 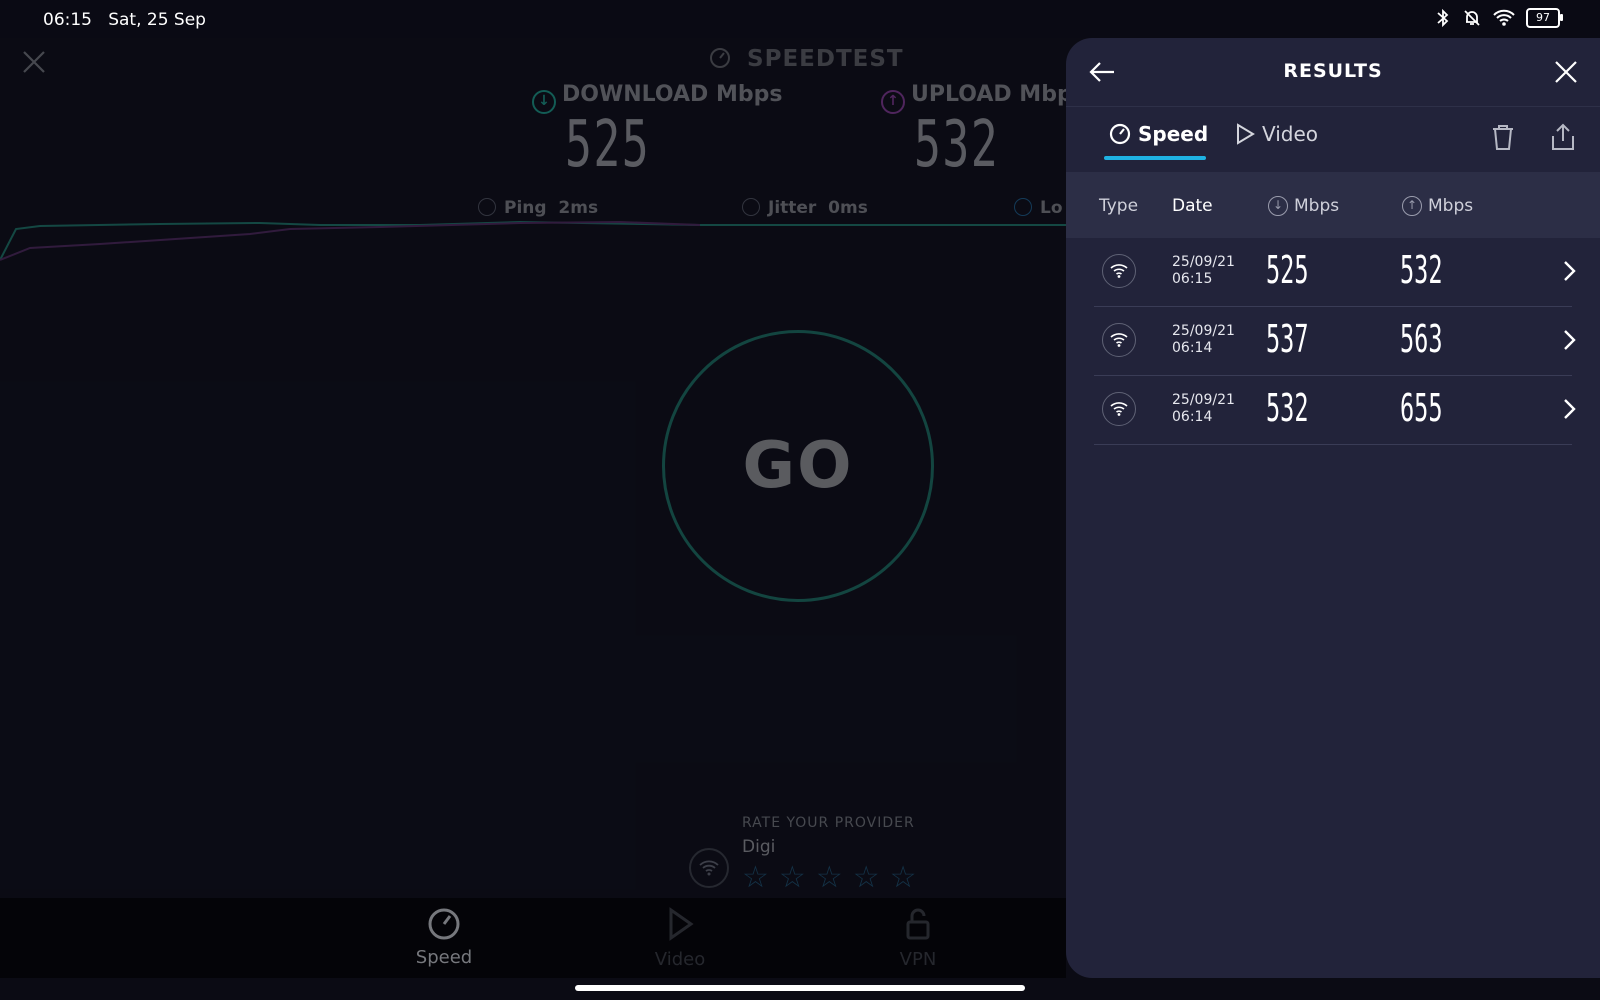 What do you see at coordinates (1192, 279) in the screenshot?
I see `result-date-time: 06:15` at bounding box center [1192, 279].